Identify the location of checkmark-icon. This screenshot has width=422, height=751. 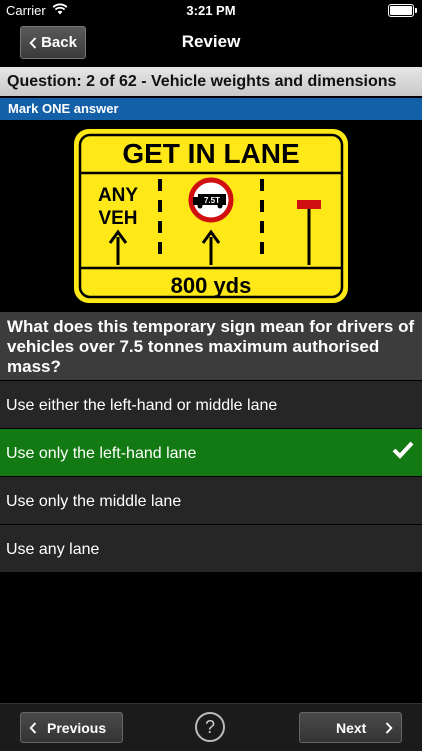
(403, 452).